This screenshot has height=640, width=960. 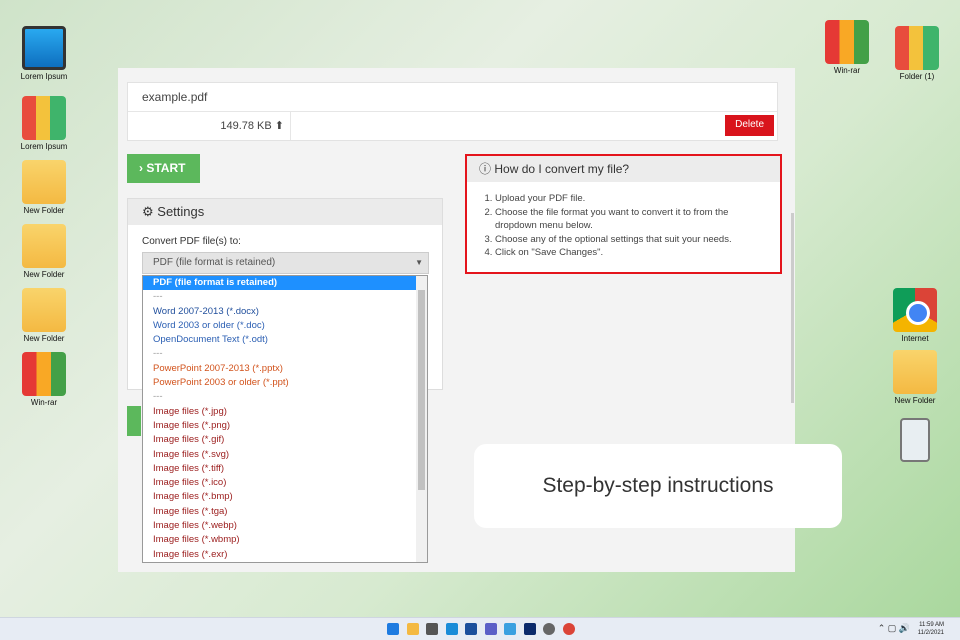 I want to click on file-size: 149.78 KB ⬆, so click(x=209, y=126).